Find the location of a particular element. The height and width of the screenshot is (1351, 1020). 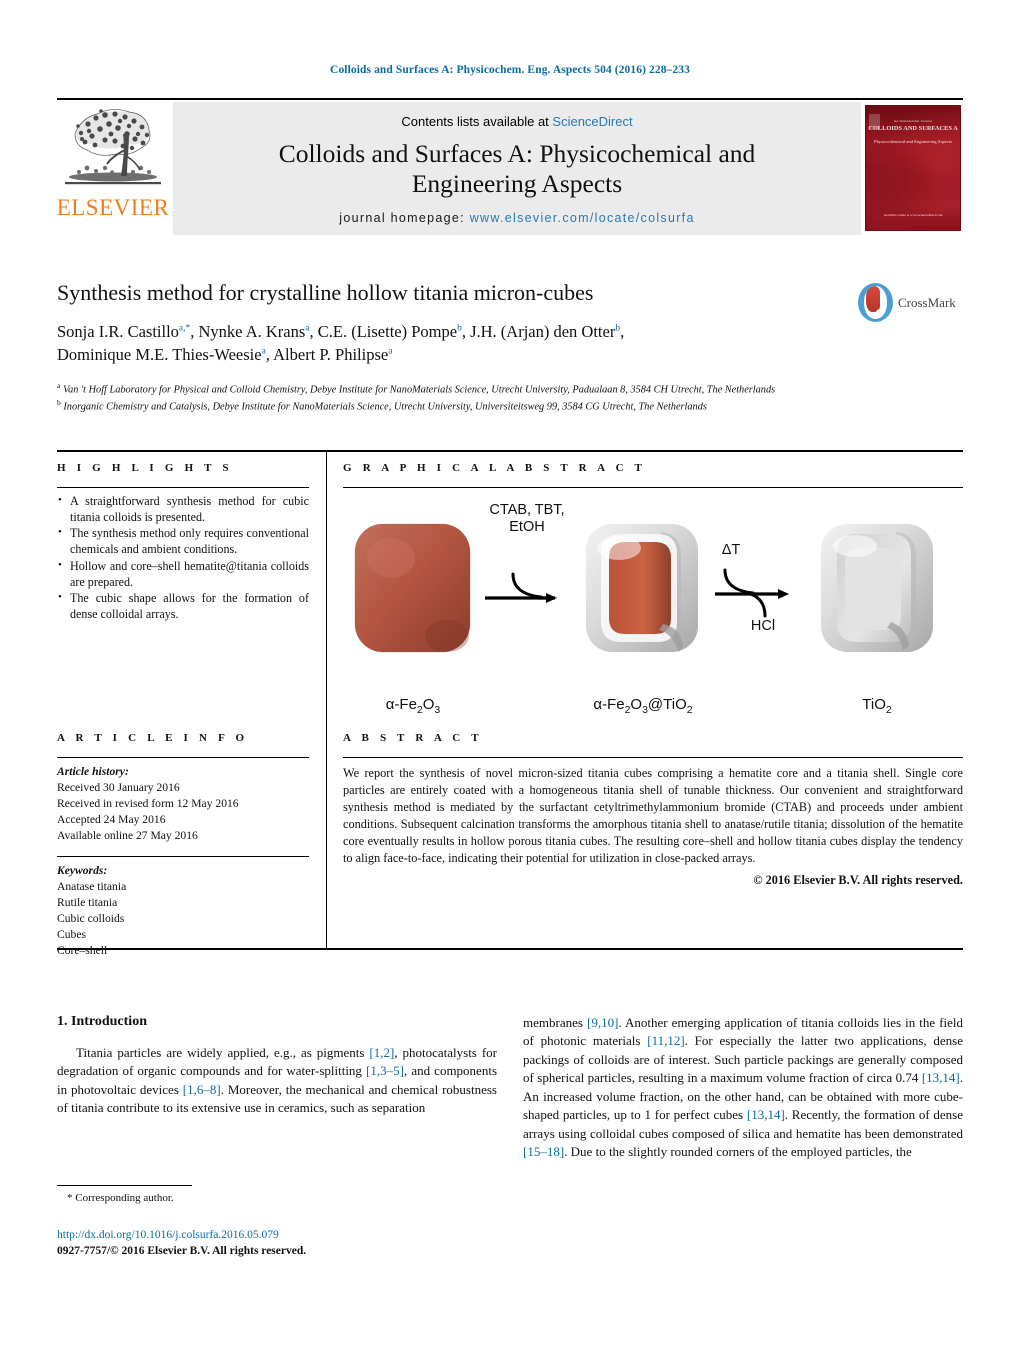

keyword-item: Rutile titania is located at coordinates (87, 903).